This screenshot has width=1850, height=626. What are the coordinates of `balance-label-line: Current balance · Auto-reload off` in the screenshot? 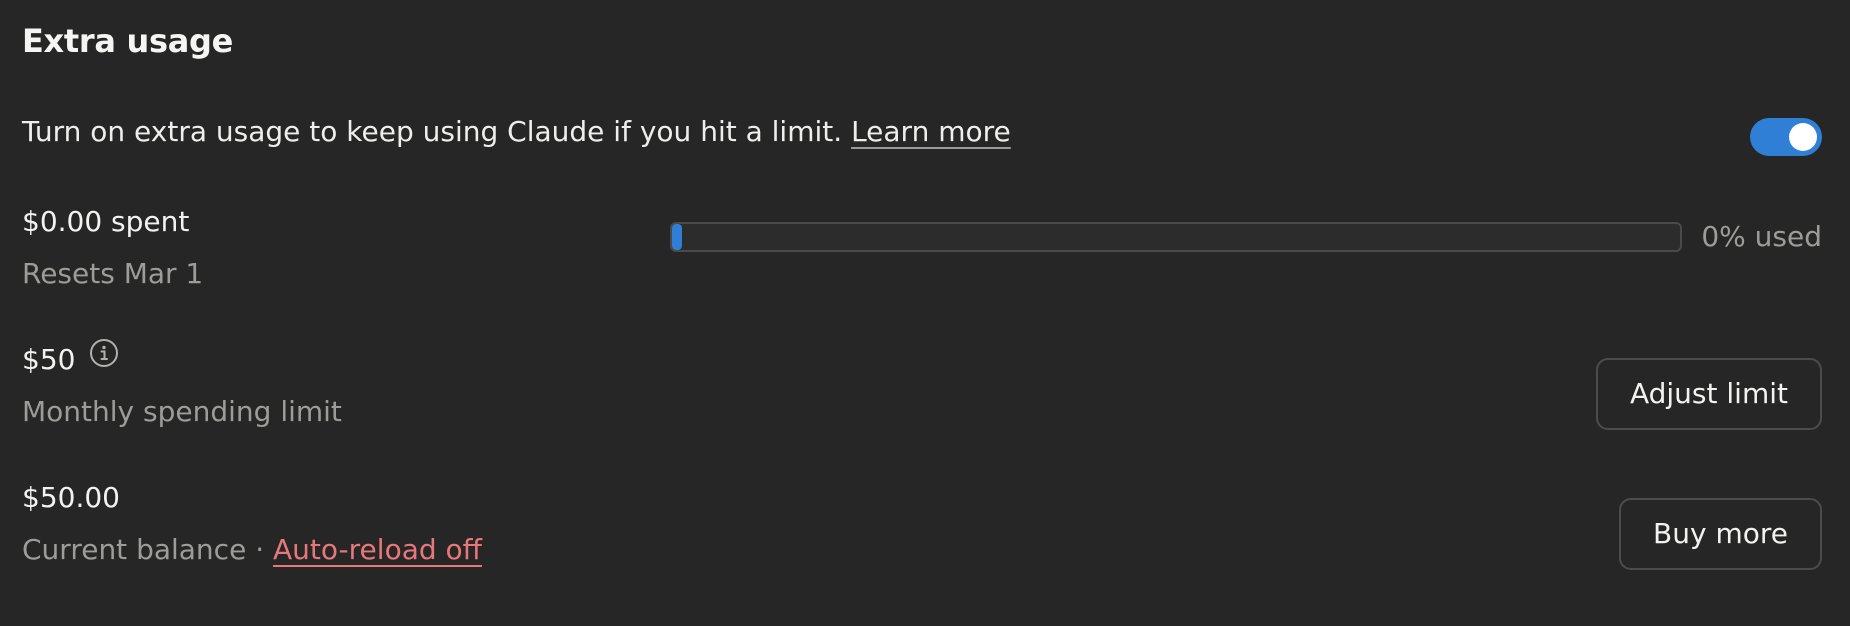 It's located at (922, 550).